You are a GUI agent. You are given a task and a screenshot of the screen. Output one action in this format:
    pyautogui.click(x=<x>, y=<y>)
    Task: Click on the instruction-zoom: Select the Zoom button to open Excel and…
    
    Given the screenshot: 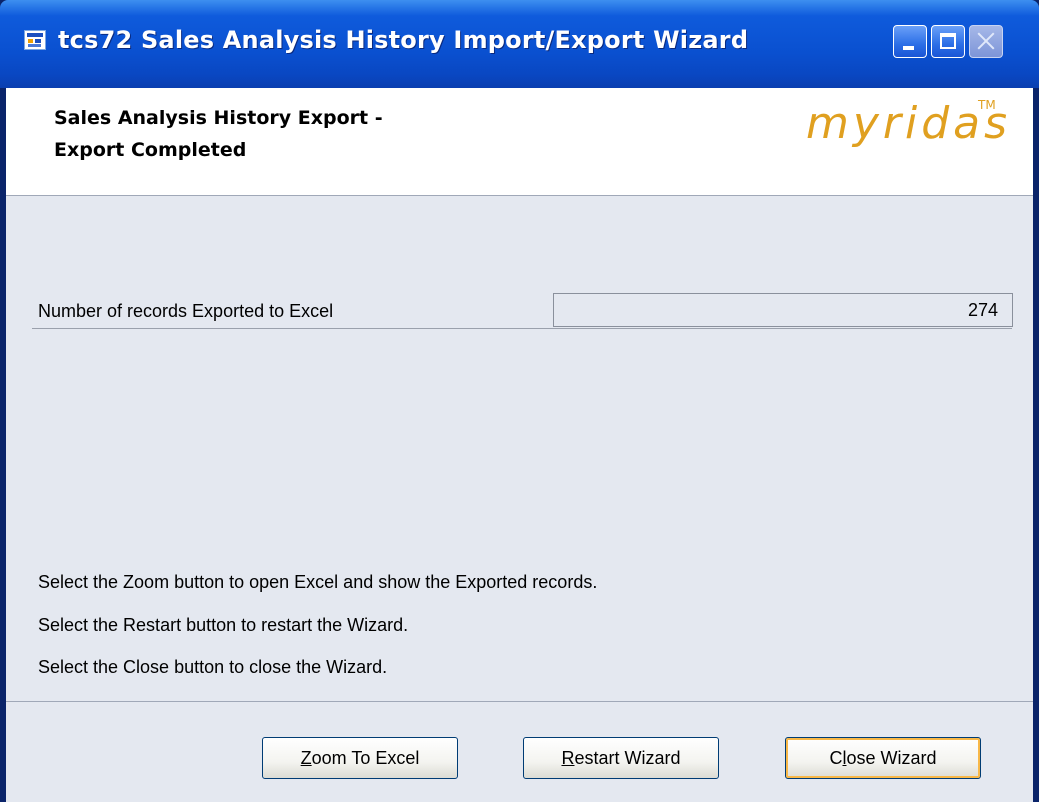 What is the action you would take?
    pyautogui.click(x=318, y=582)
    